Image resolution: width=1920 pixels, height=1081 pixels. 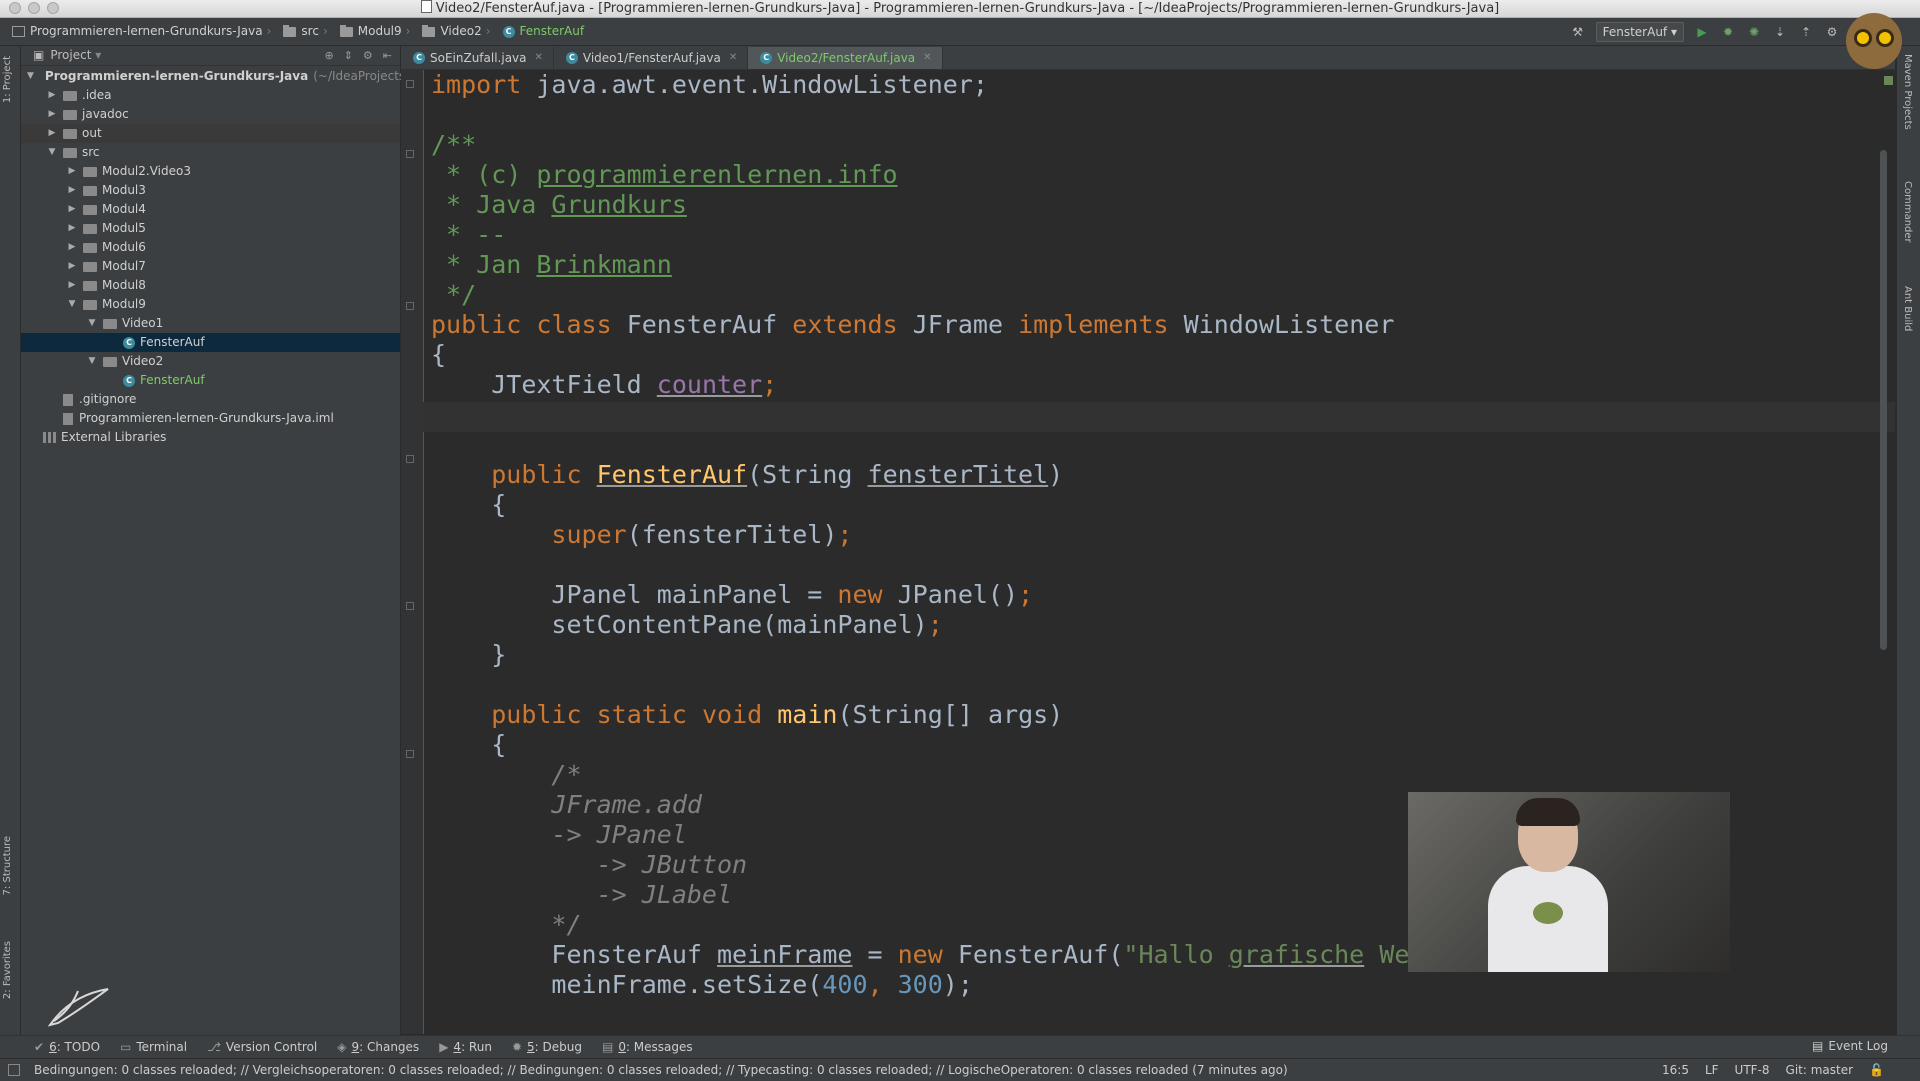 I want to click on tool-window-messages: ▤ 0: Messages, so click(x=647, y=1047).